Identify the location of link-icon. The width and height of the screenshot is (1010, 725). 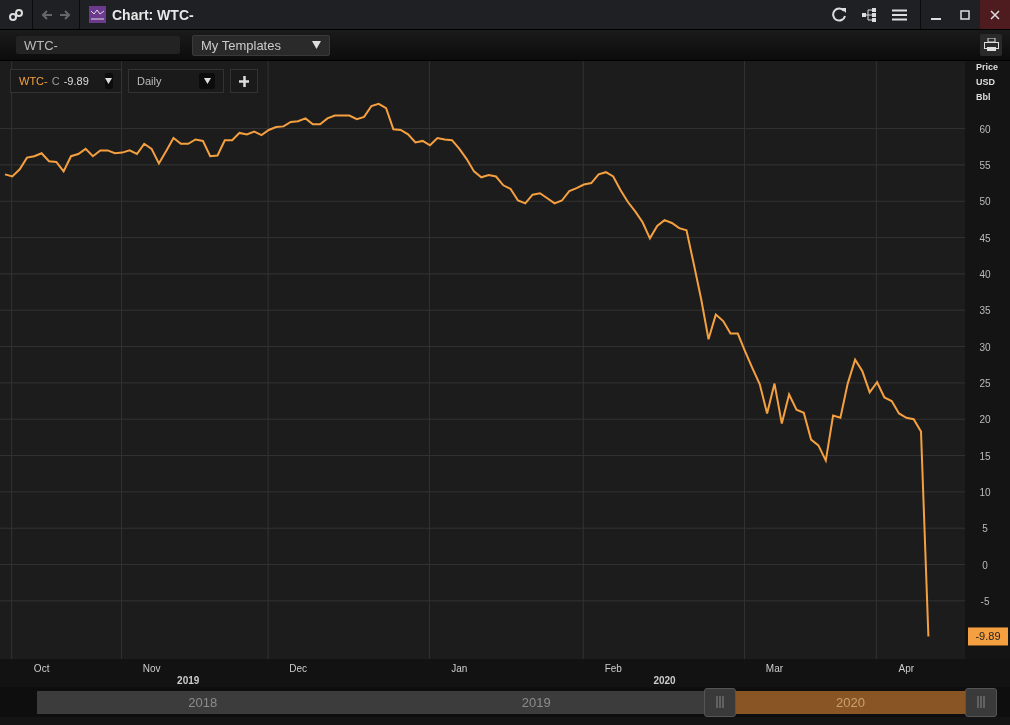
(16, 14).